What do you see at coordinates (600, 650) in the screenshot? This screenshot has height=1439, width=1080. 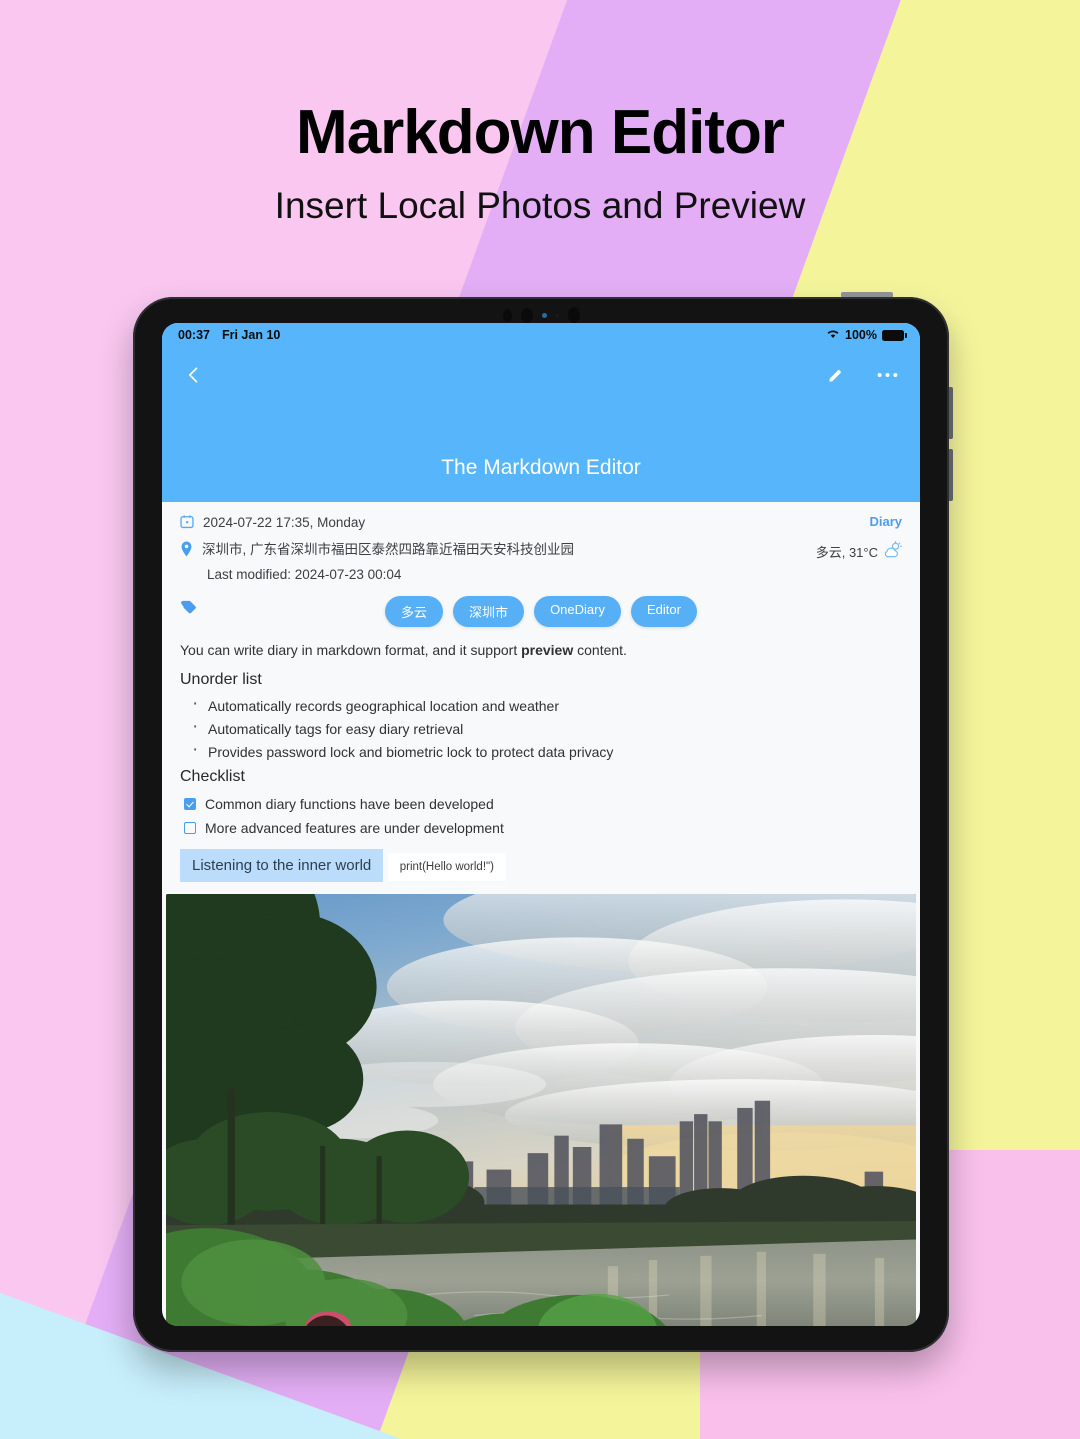 I see `intro-suffix: content.` at bounding box center [600, 650].